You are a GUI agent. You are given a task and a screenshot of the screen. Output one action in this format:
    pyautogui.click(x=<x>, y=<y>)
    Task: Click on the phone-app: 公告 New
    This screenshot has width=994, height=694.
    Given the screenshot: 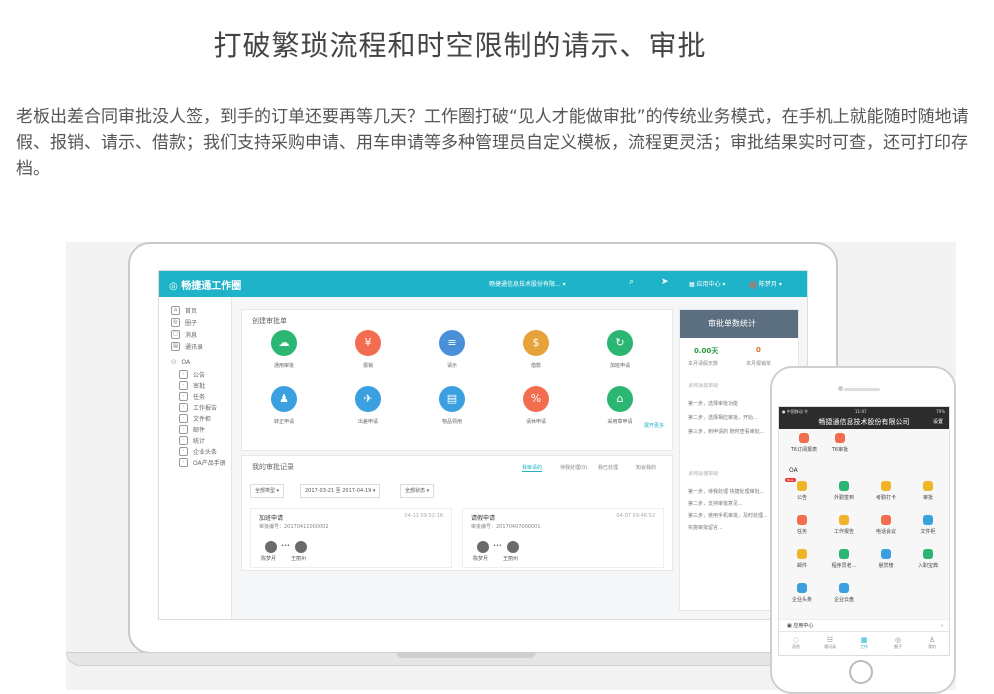 What is the action you would take?
    pyautogui.click(x=802, y=489)
    